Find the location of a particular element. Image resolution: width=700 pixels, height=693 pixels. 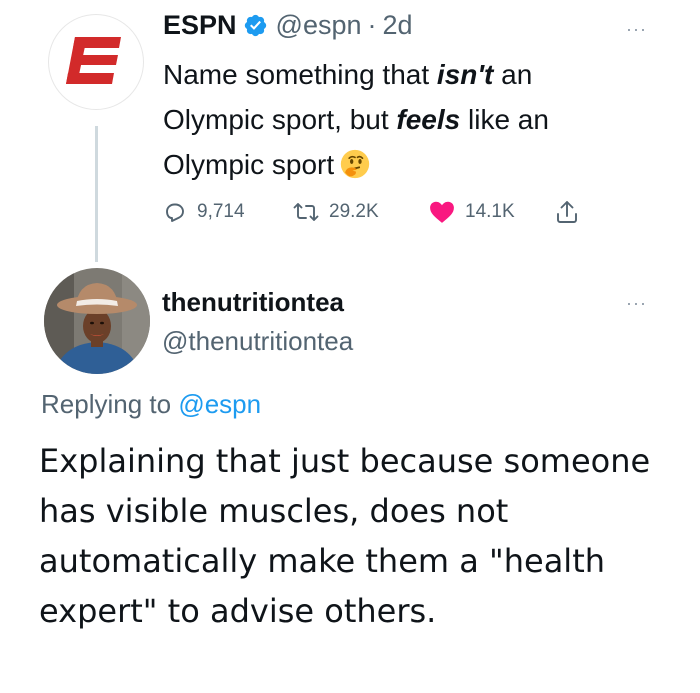

like-count: 14.1K is located at coordinates (490, 211).